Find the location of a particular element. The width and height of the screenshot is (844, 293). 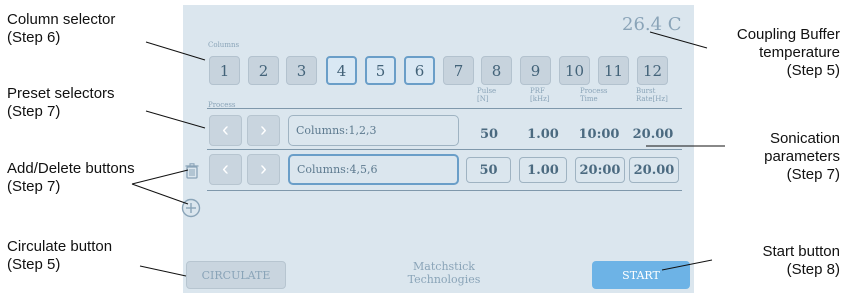

annotation-preset-selectors: Preset selectors (Step 7) is located at coordinates (61, 103).